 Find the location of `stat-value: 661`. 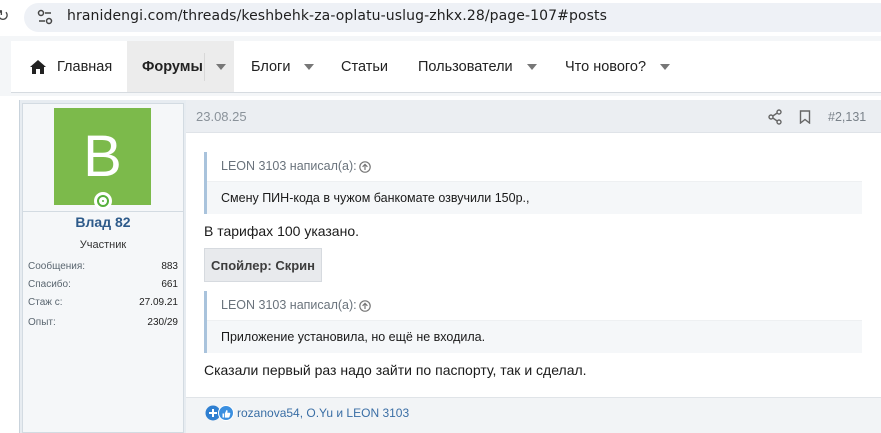

stat-value: 661 is located at coordinates (169, 284).